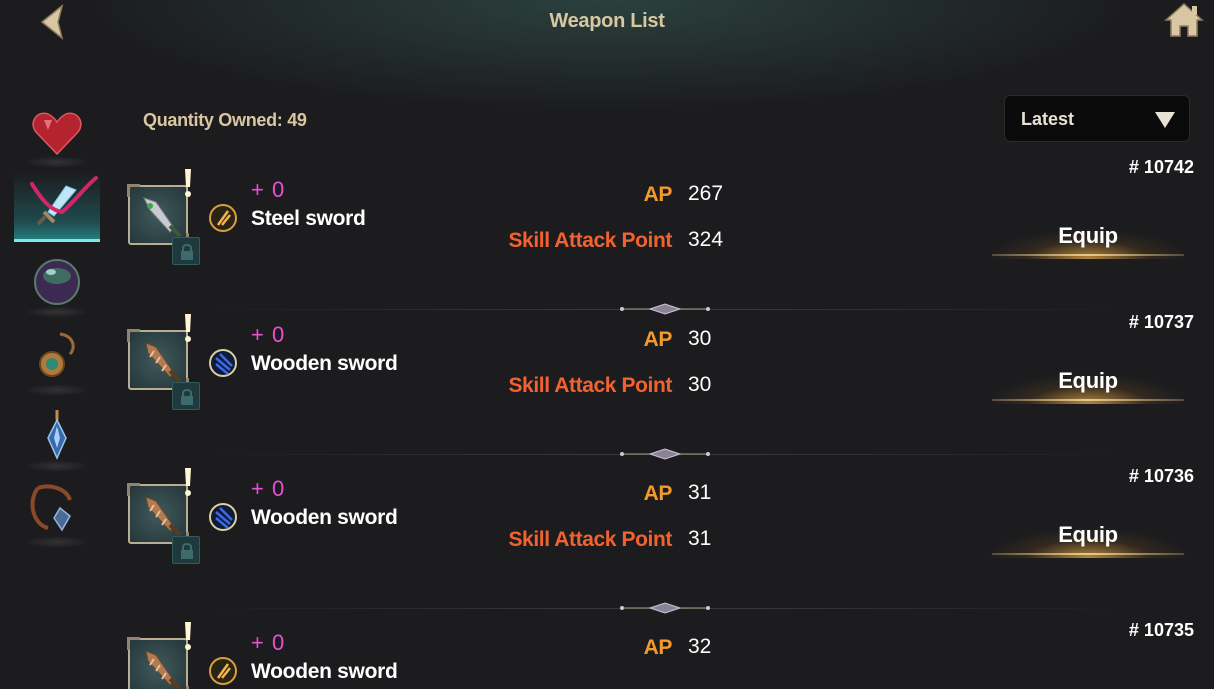  Describe the element at coordinates (57, 135) in the screenshot. I see `category-heart-gem` at that location.